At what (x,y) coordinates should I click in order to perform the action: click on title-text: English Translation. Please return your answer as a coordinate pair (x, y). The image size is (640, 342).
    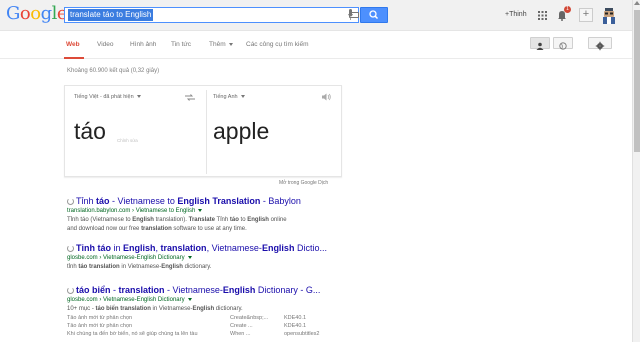
    Looking at the image, I should click on (219, 201).